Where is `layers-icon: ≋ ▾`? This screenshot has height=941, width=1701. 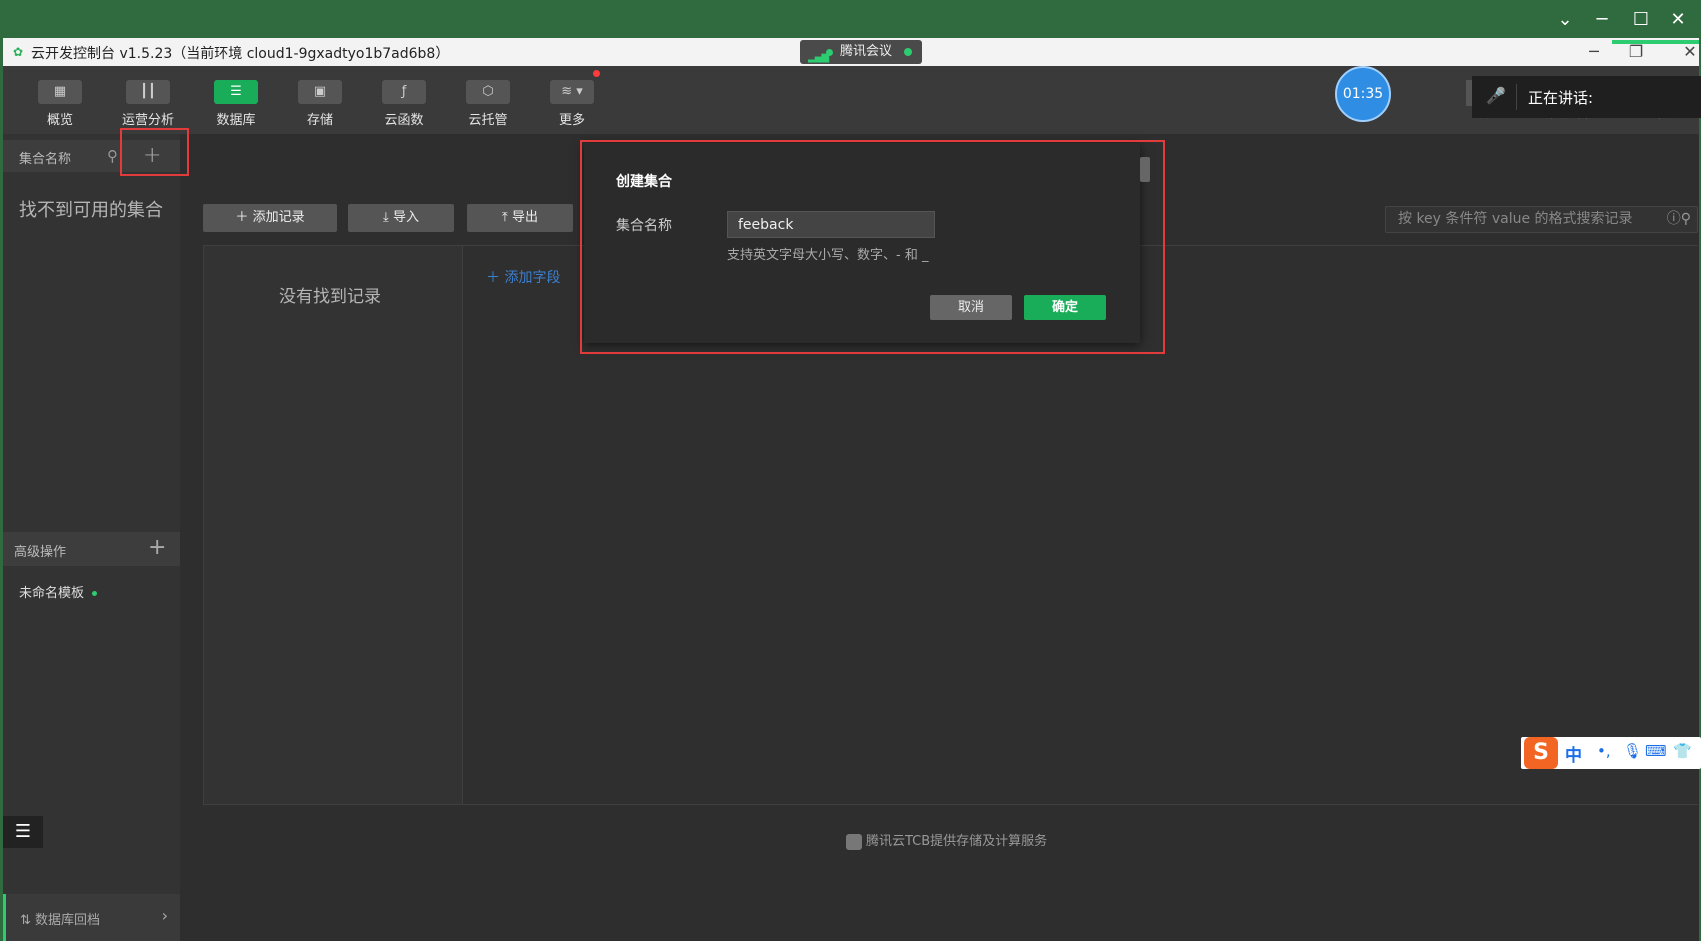
layers-icon: ≋ ▾ is located at coordinates (572, 92).